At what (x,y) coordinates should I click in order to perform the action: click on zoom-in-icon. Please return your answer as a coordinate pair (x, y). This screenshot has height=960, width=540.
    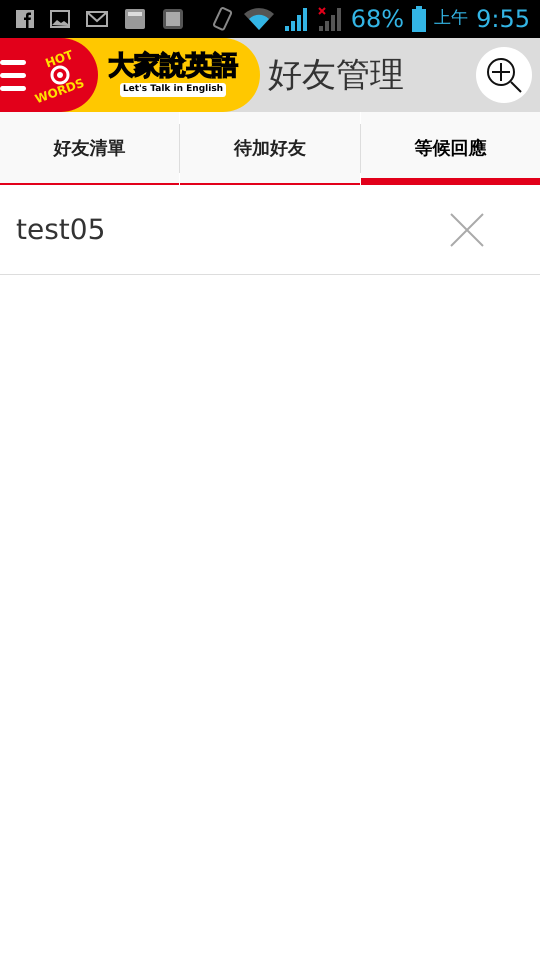
    Looking at the image, I should click on (504, 75).